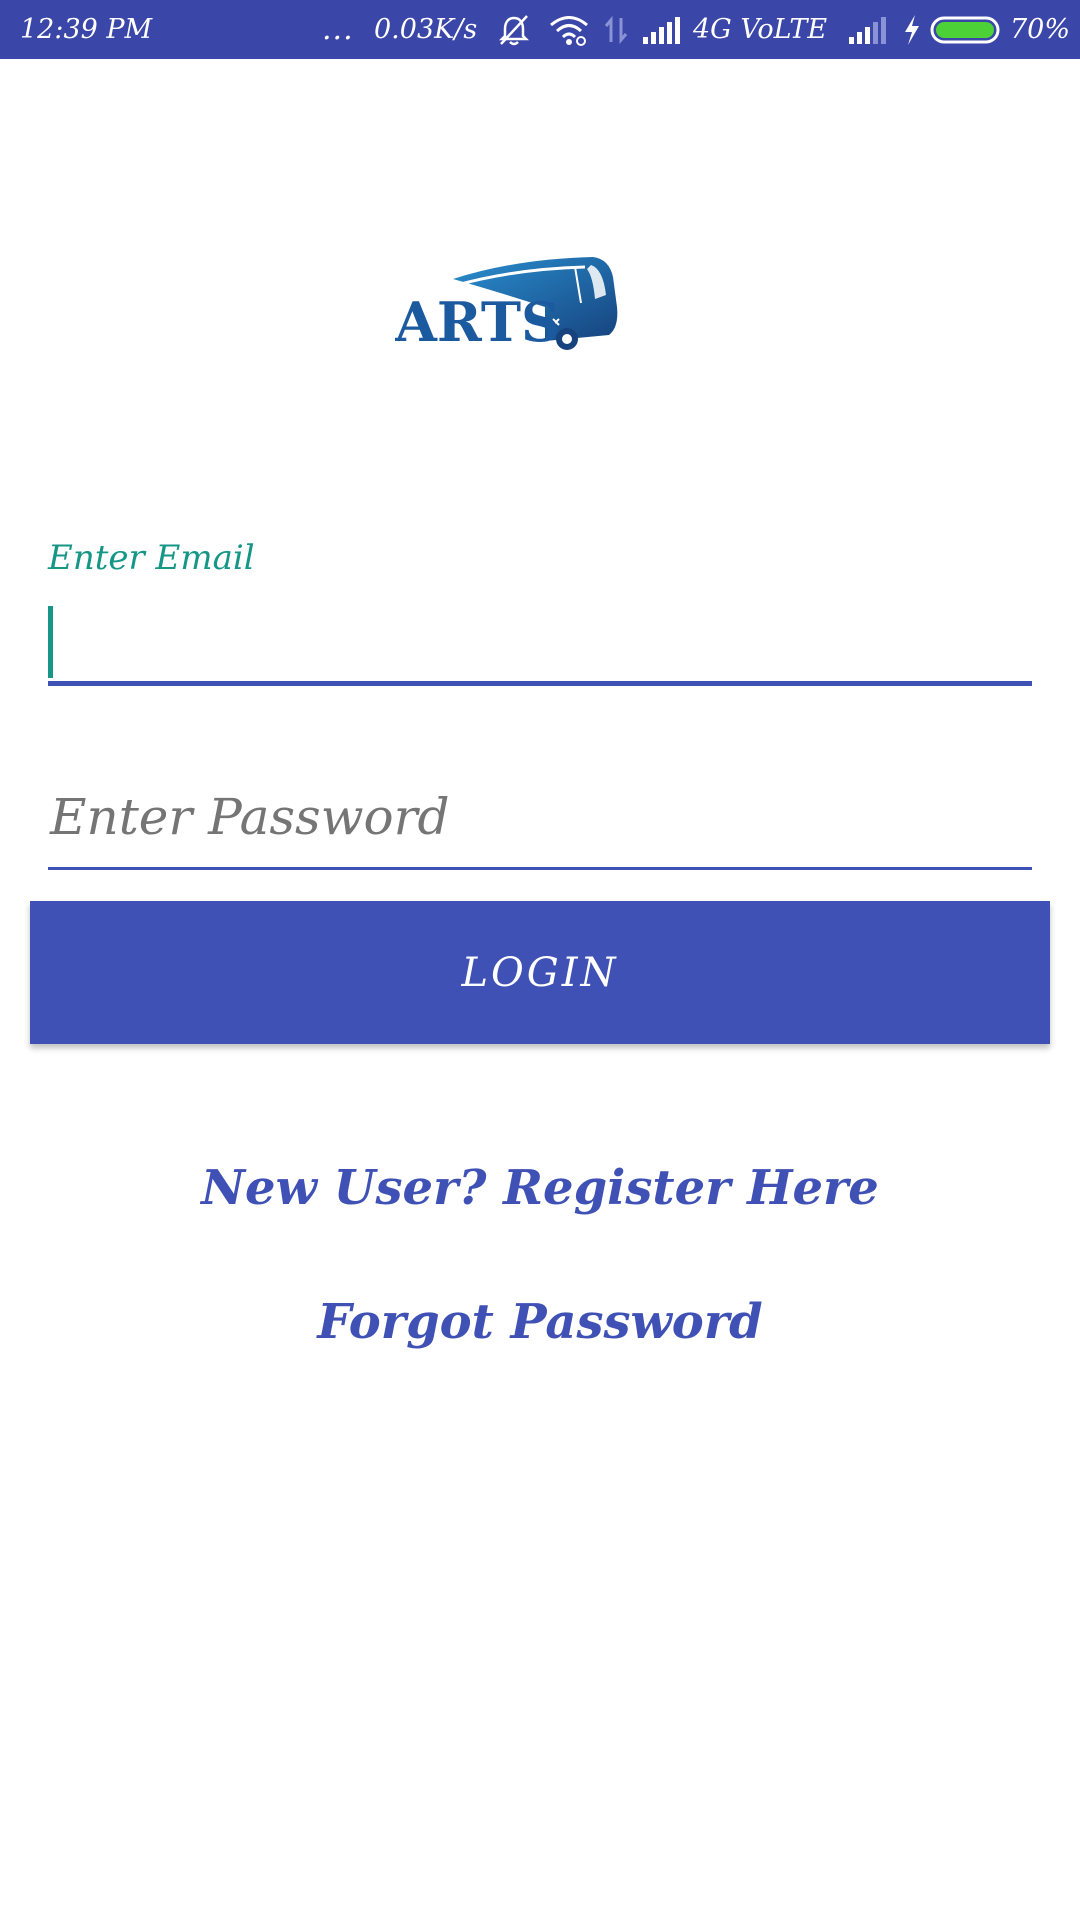  I want to click on data-arrows-icon, so click(616, 29).